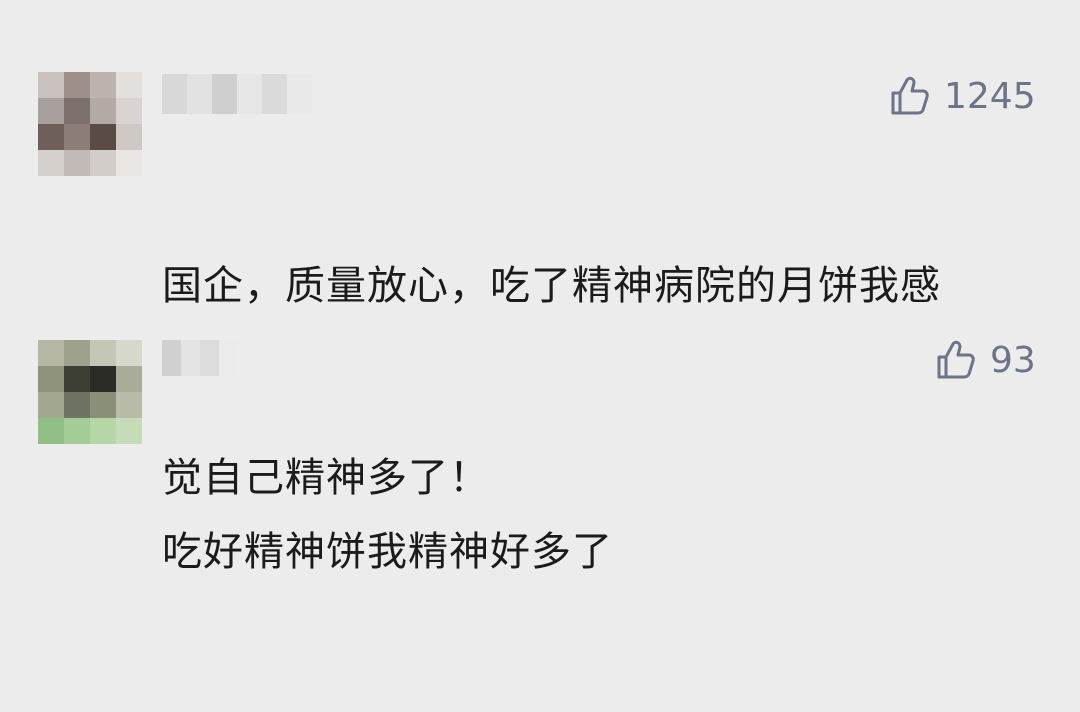 This screenshot has height=712, width=1080. What do you see at coordinates (985, 360) in the screenshot?
I see `like-button: 93` at bounding box center [985, 360].